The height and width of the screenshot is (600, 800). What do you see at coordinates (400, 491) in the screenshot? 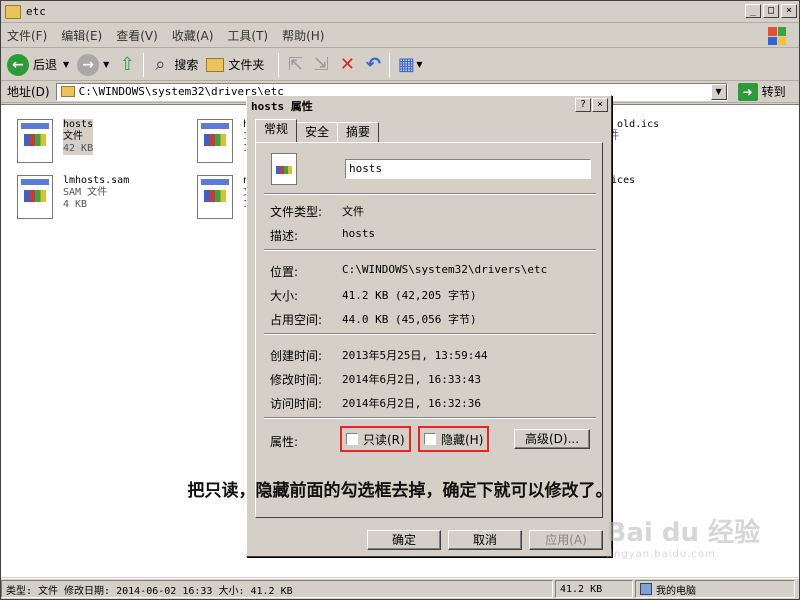
I see `instruction-caption: 把只读，隐藏前面的勾选框去掉，确定下就可以修改了。` at bounding box center [400, 491].